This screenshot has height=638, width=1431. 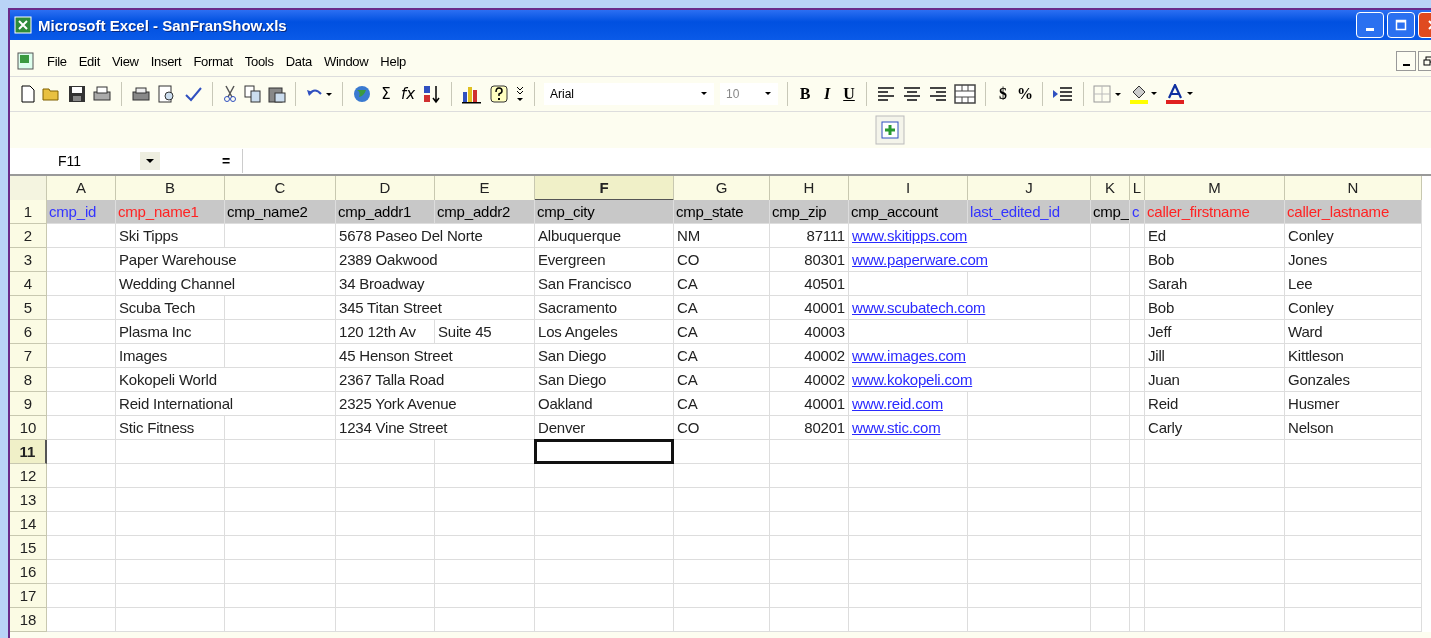 What do you see at coordinates (28, 476) in the screenshot?
I see `row-header: 12` at bounding box center [28, 476].